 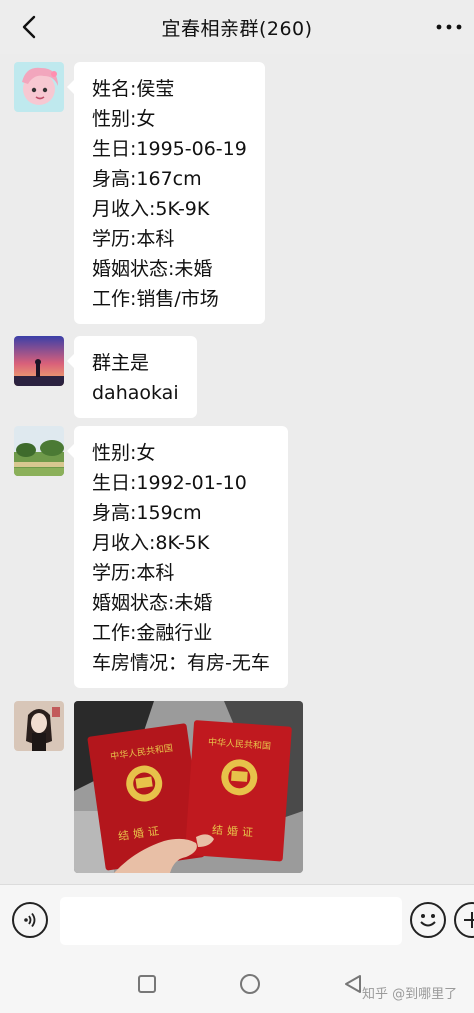 I want to click on voice-button, so click(x=30, y=920).